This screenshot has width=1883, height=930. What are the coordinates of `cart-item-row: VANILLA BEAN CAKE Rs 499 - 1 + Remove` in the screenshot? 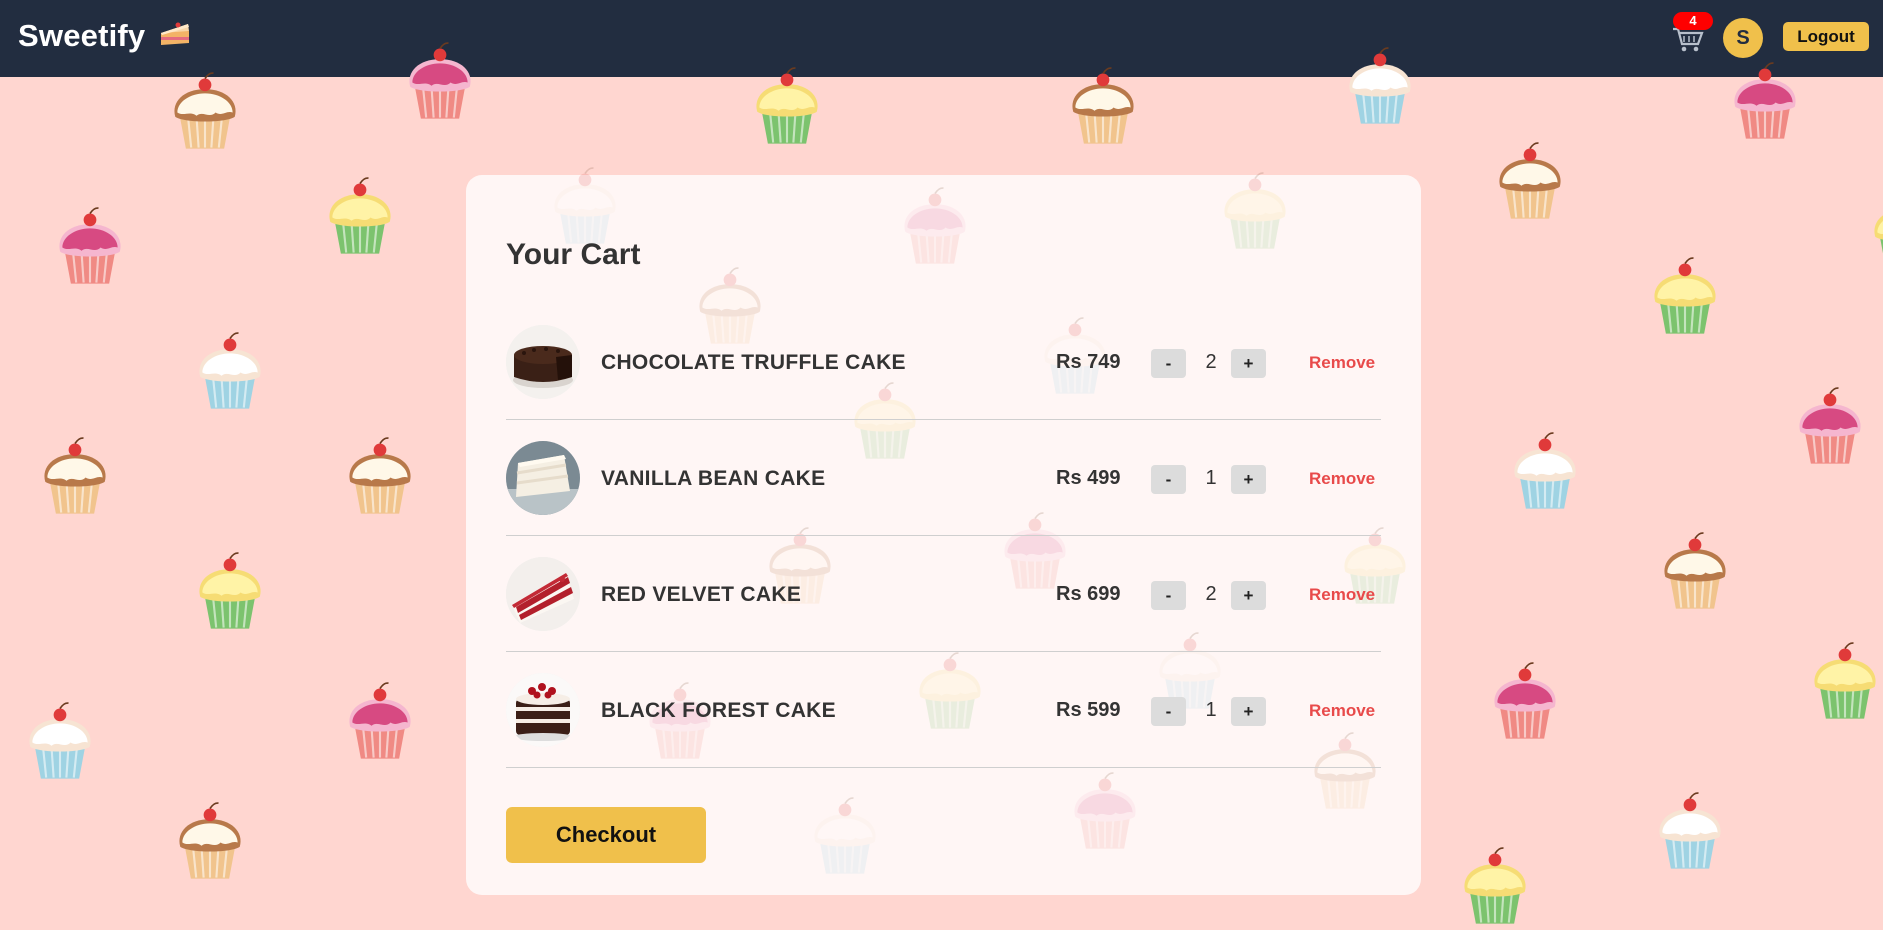 It's located at (943, 477).